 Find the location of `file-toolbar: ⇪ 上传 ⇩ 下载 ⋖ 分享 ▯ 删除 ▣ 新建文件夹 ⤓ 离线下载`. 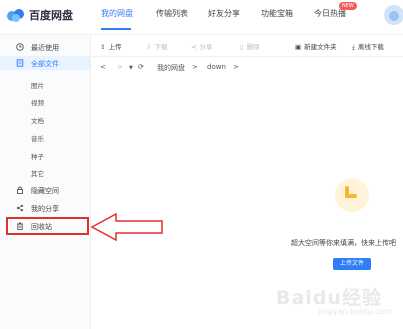

file-toolbar: ⇪ 上传 ⇩ 下载 ⋖ 分享 ▯ 删除 ▣ 新建文件夹 ⤓ 离线下载 is located at coordinates (247, 46).